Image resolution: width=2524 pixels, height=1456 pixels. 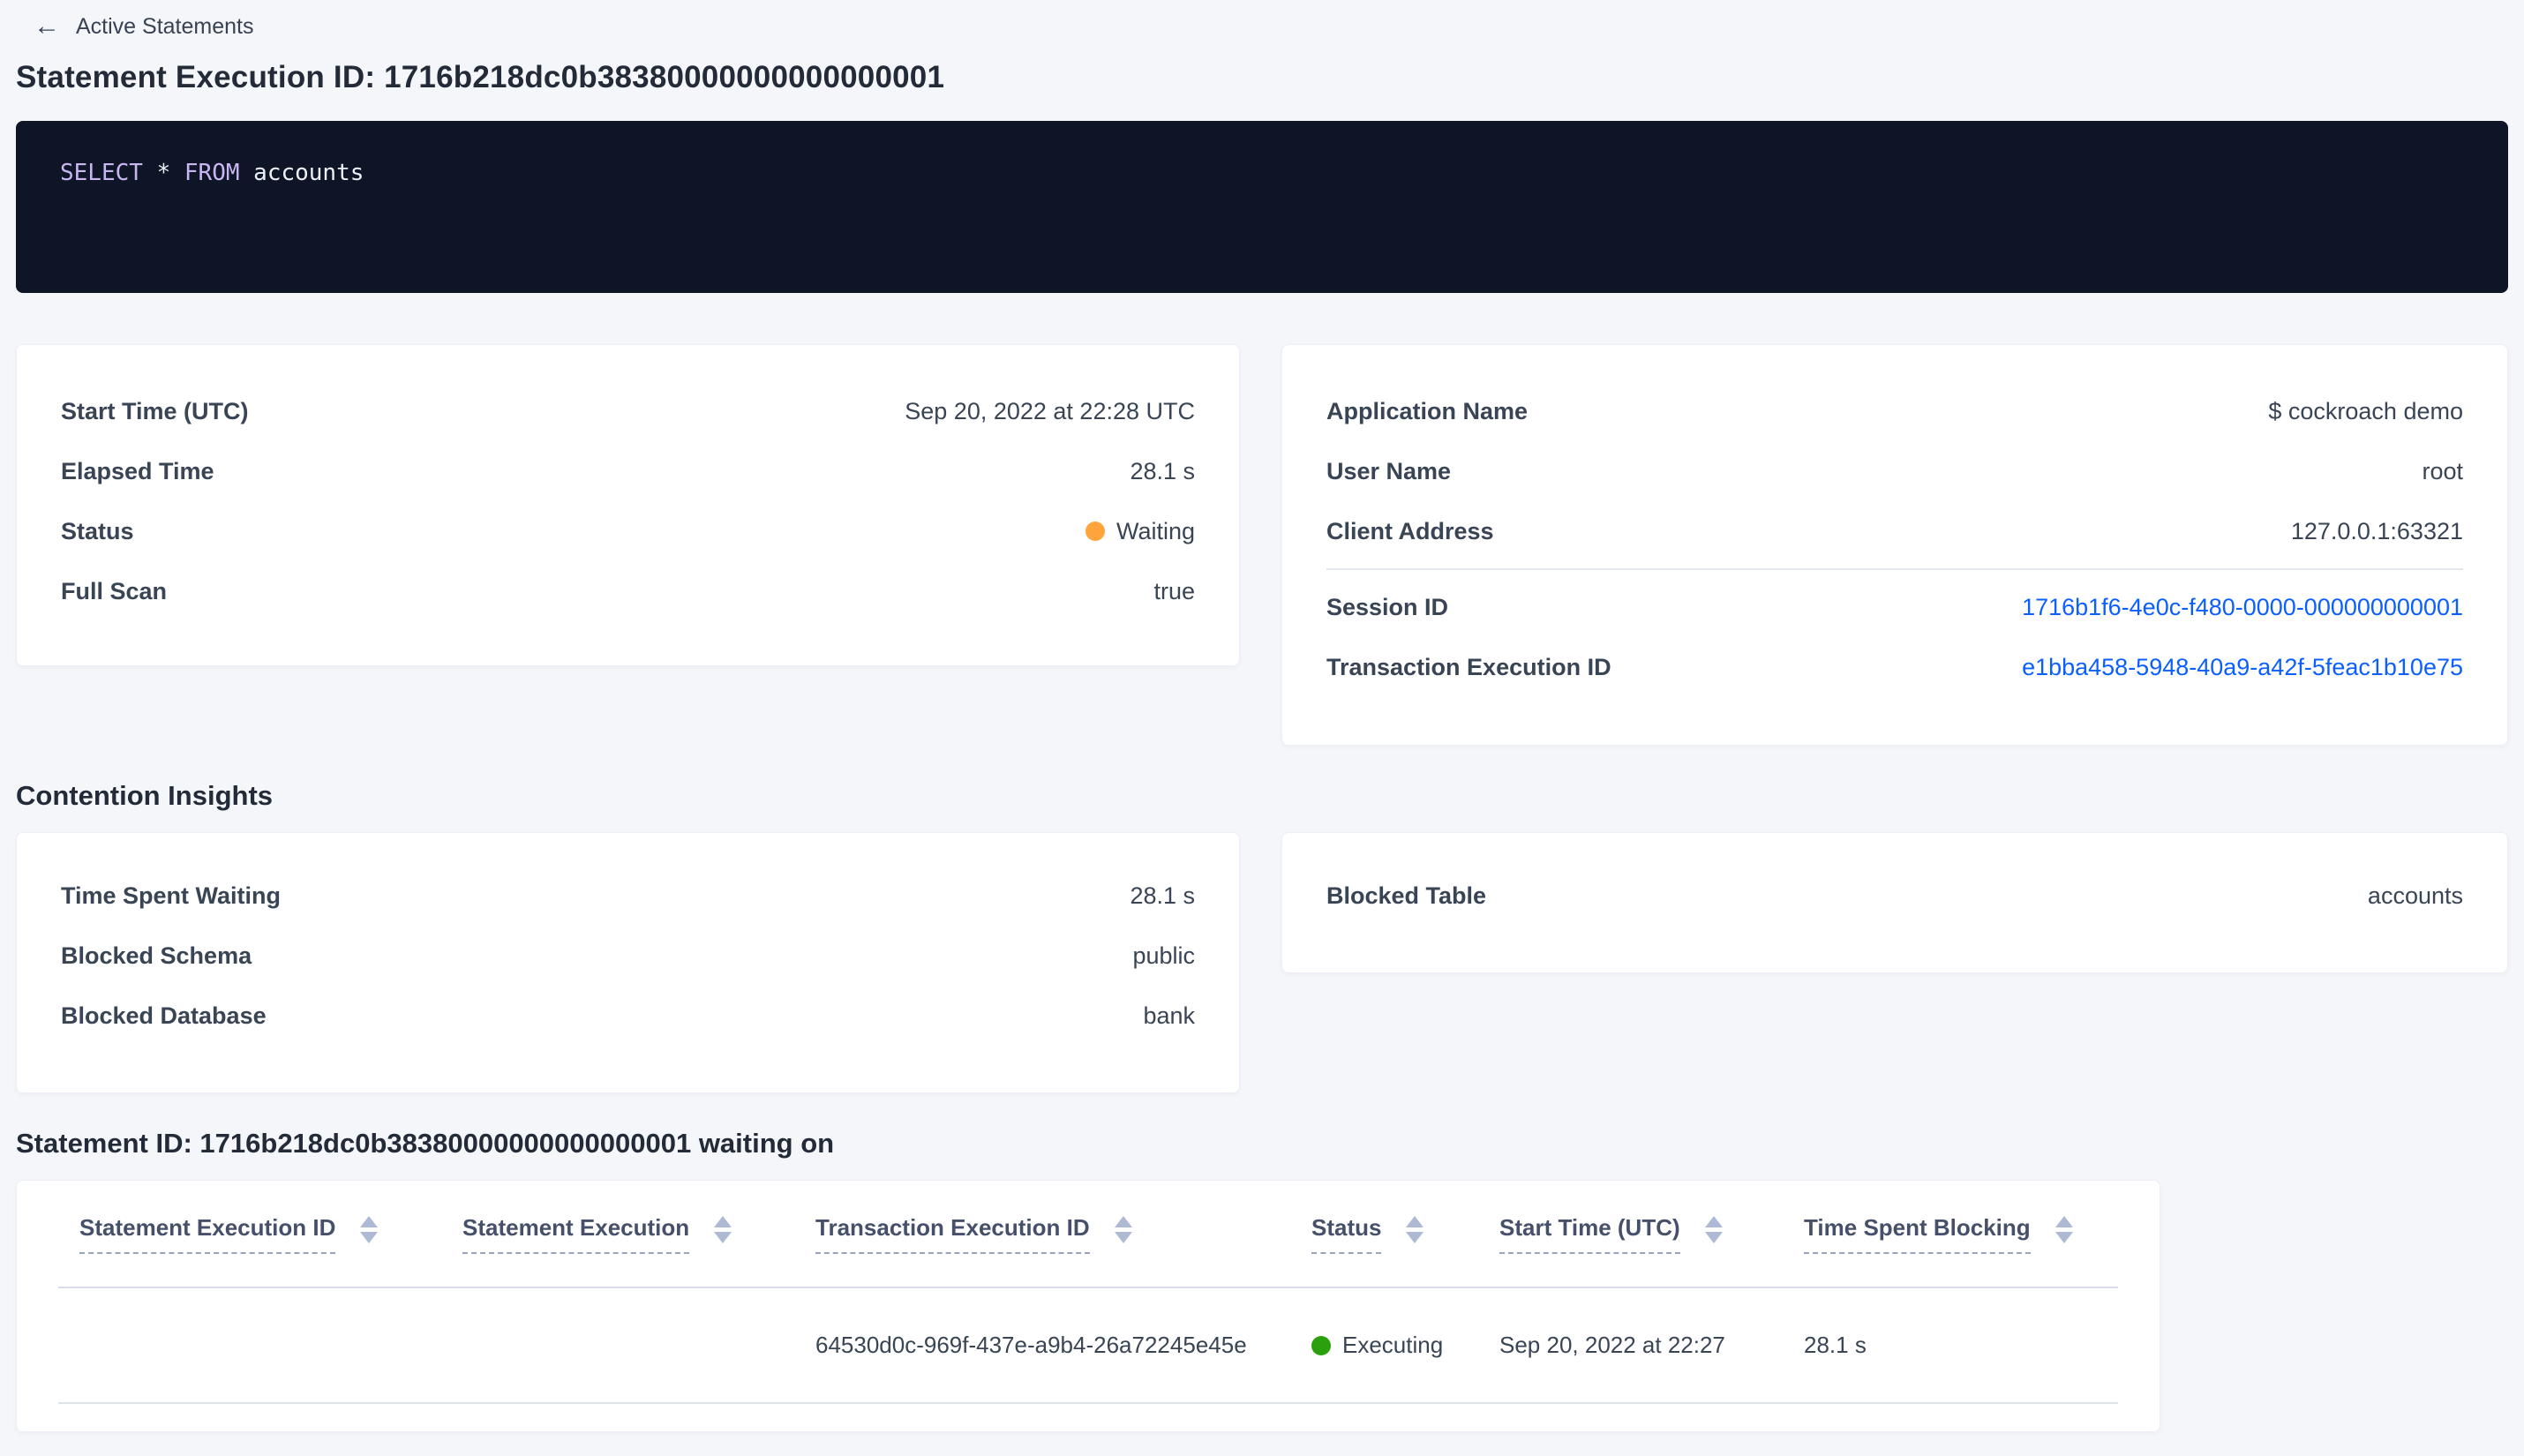 I want to click on info-row-full-scan: Full Scan true, so click(x=628, y=591).